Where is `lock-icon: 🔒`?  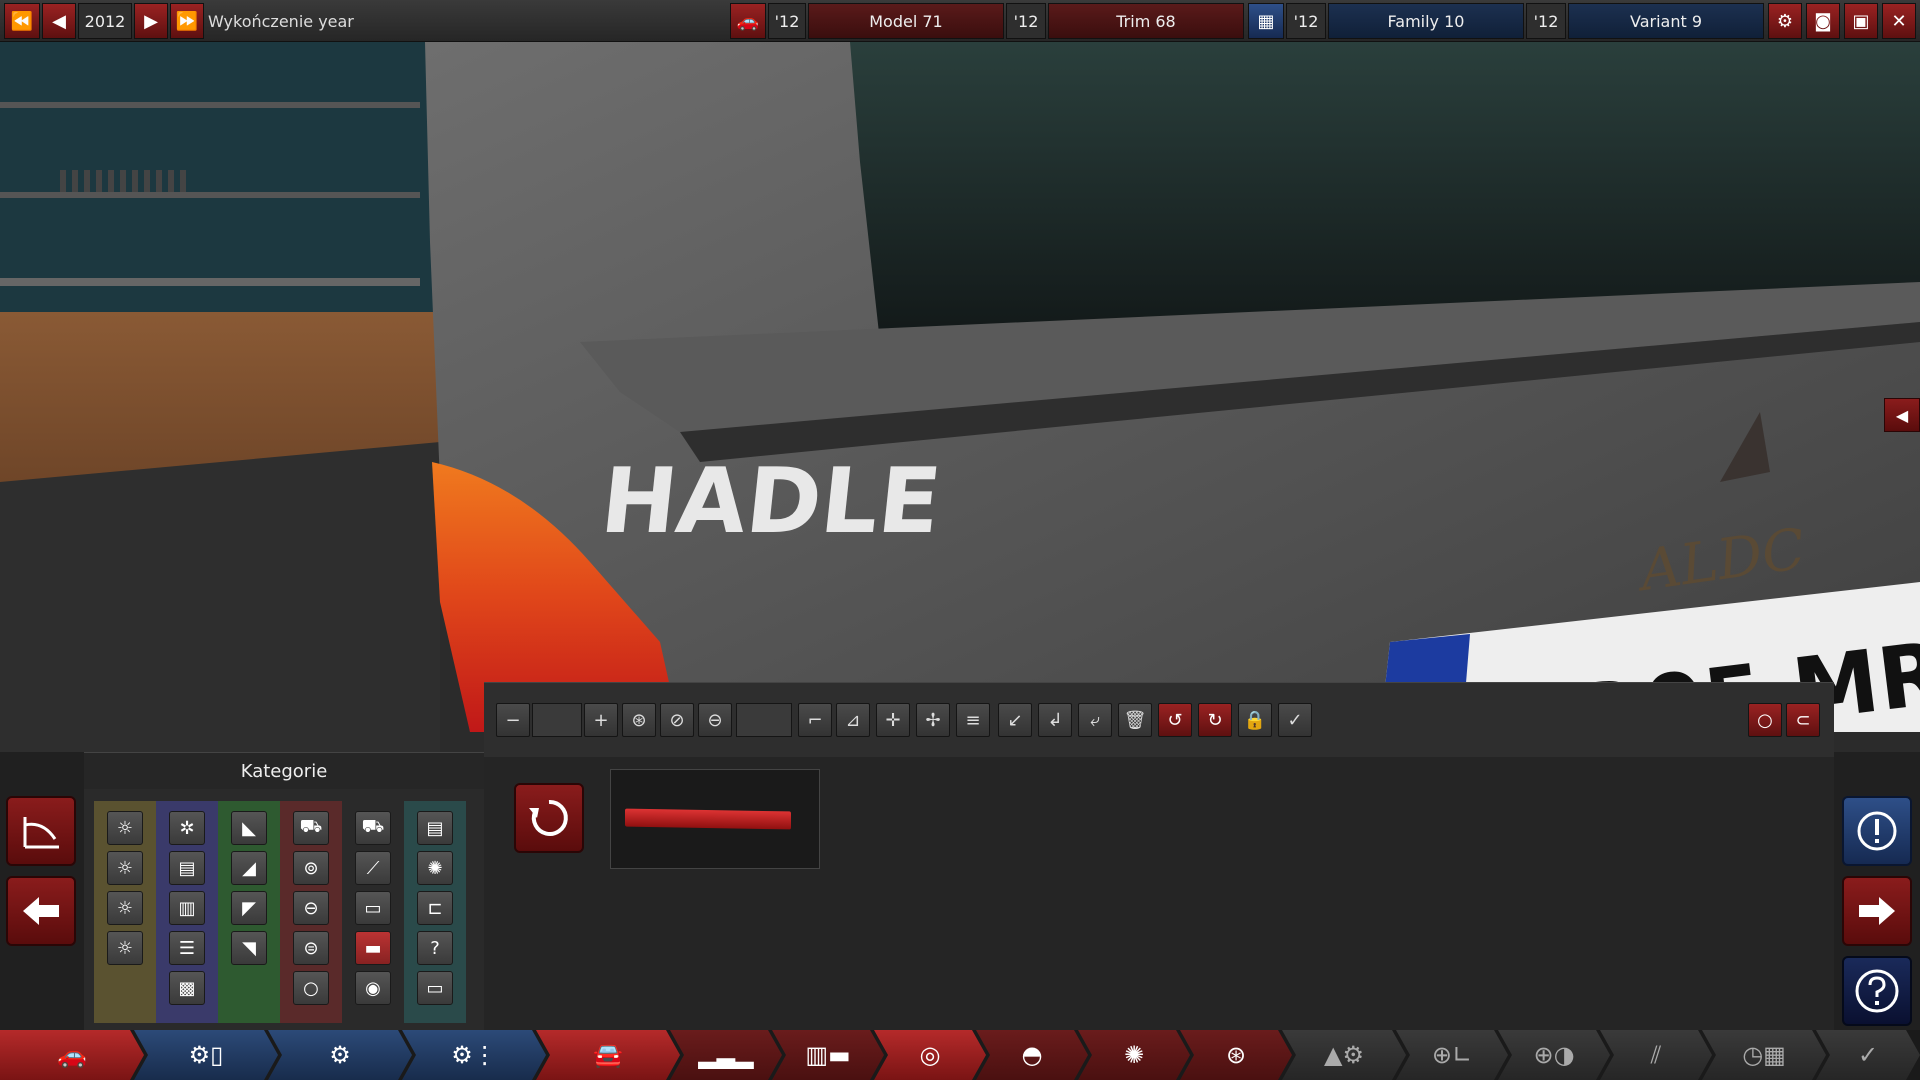
lock-icon: 🔒 is located at coordinates (1255, 720).